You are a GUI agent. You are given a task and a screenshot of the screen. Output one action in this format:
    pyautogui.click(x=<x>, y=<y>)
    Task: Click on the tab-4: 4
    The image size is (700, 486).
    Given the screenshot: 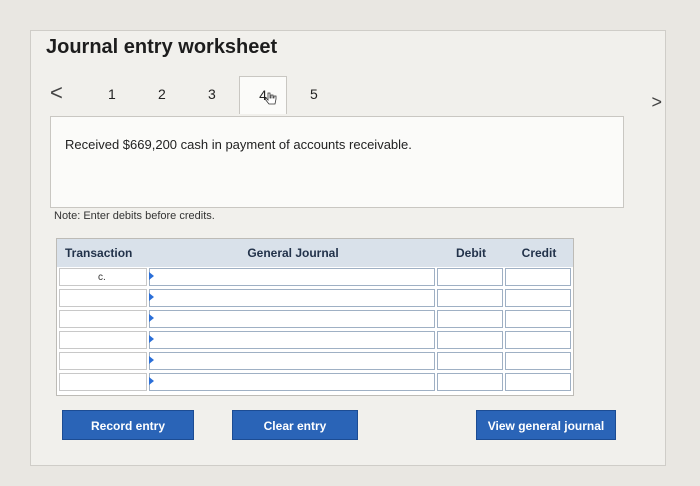 What is the action you would take?
    pyautogui.click(x=263, y=95)
    